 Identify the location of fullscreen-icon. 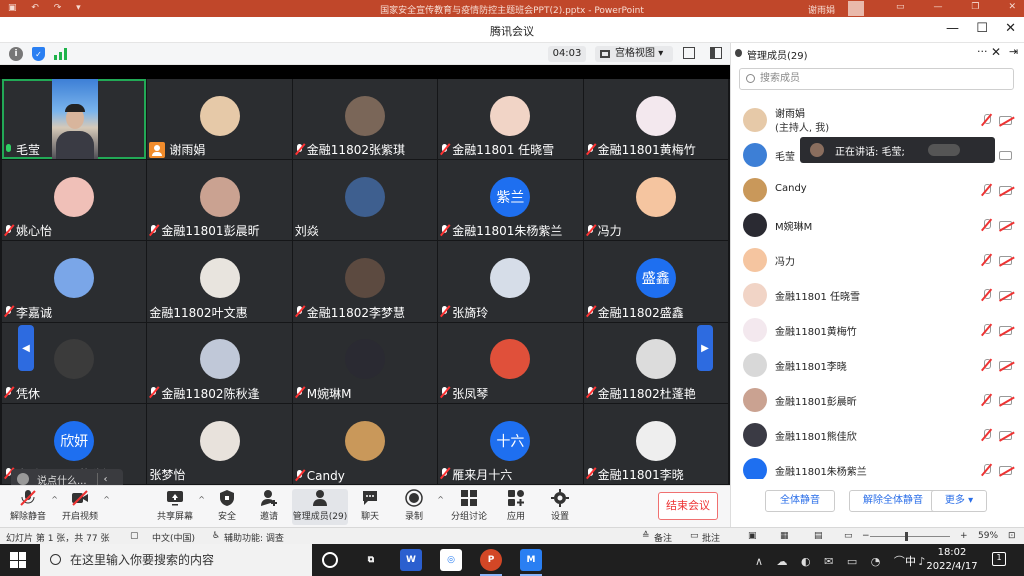
(689, 53).